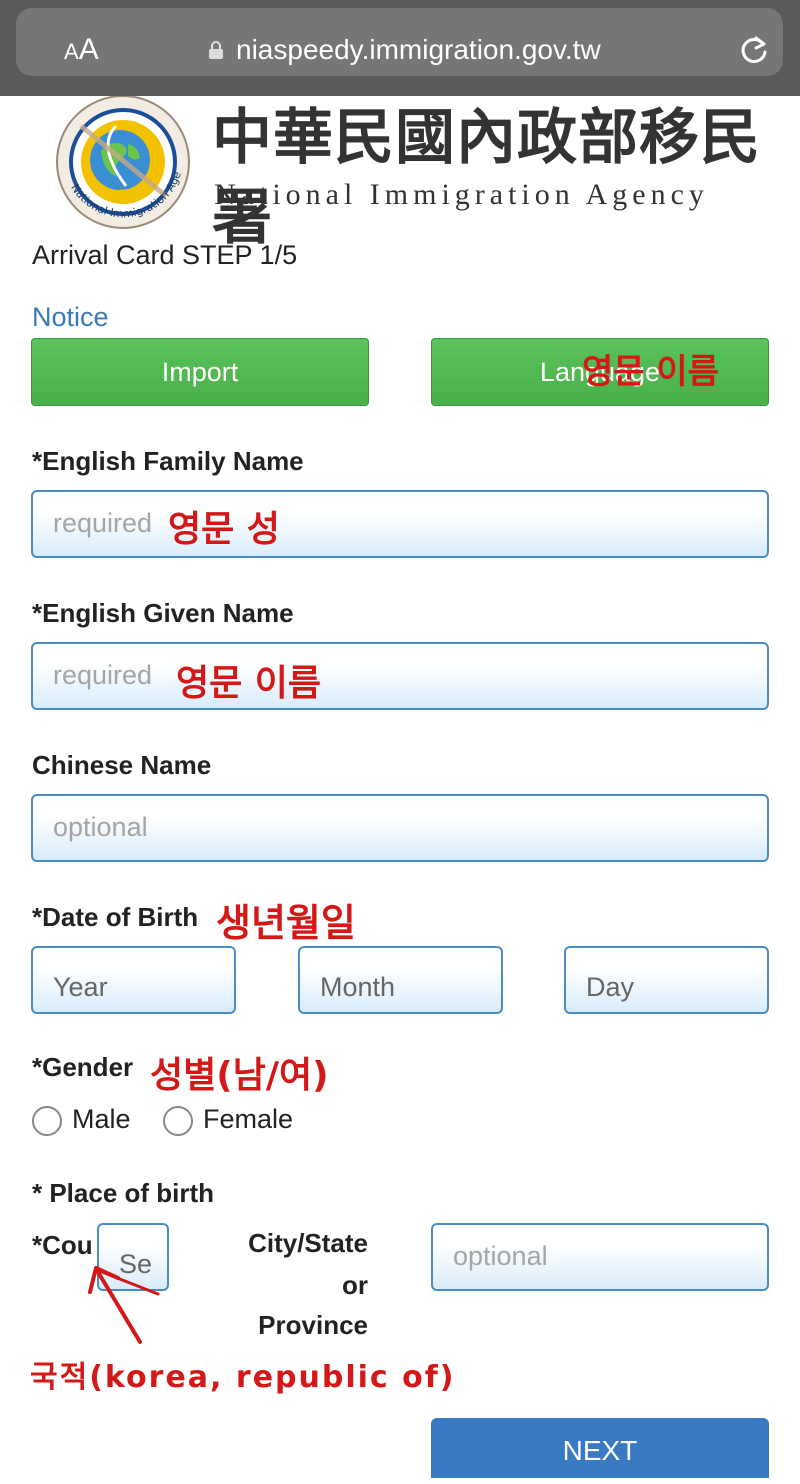 This screenshot has width=800, height=1484. What do you see at coordinates (600, 1257) in the screenshot?
I see `city-input: optional` at bounding box center [600, 1257].